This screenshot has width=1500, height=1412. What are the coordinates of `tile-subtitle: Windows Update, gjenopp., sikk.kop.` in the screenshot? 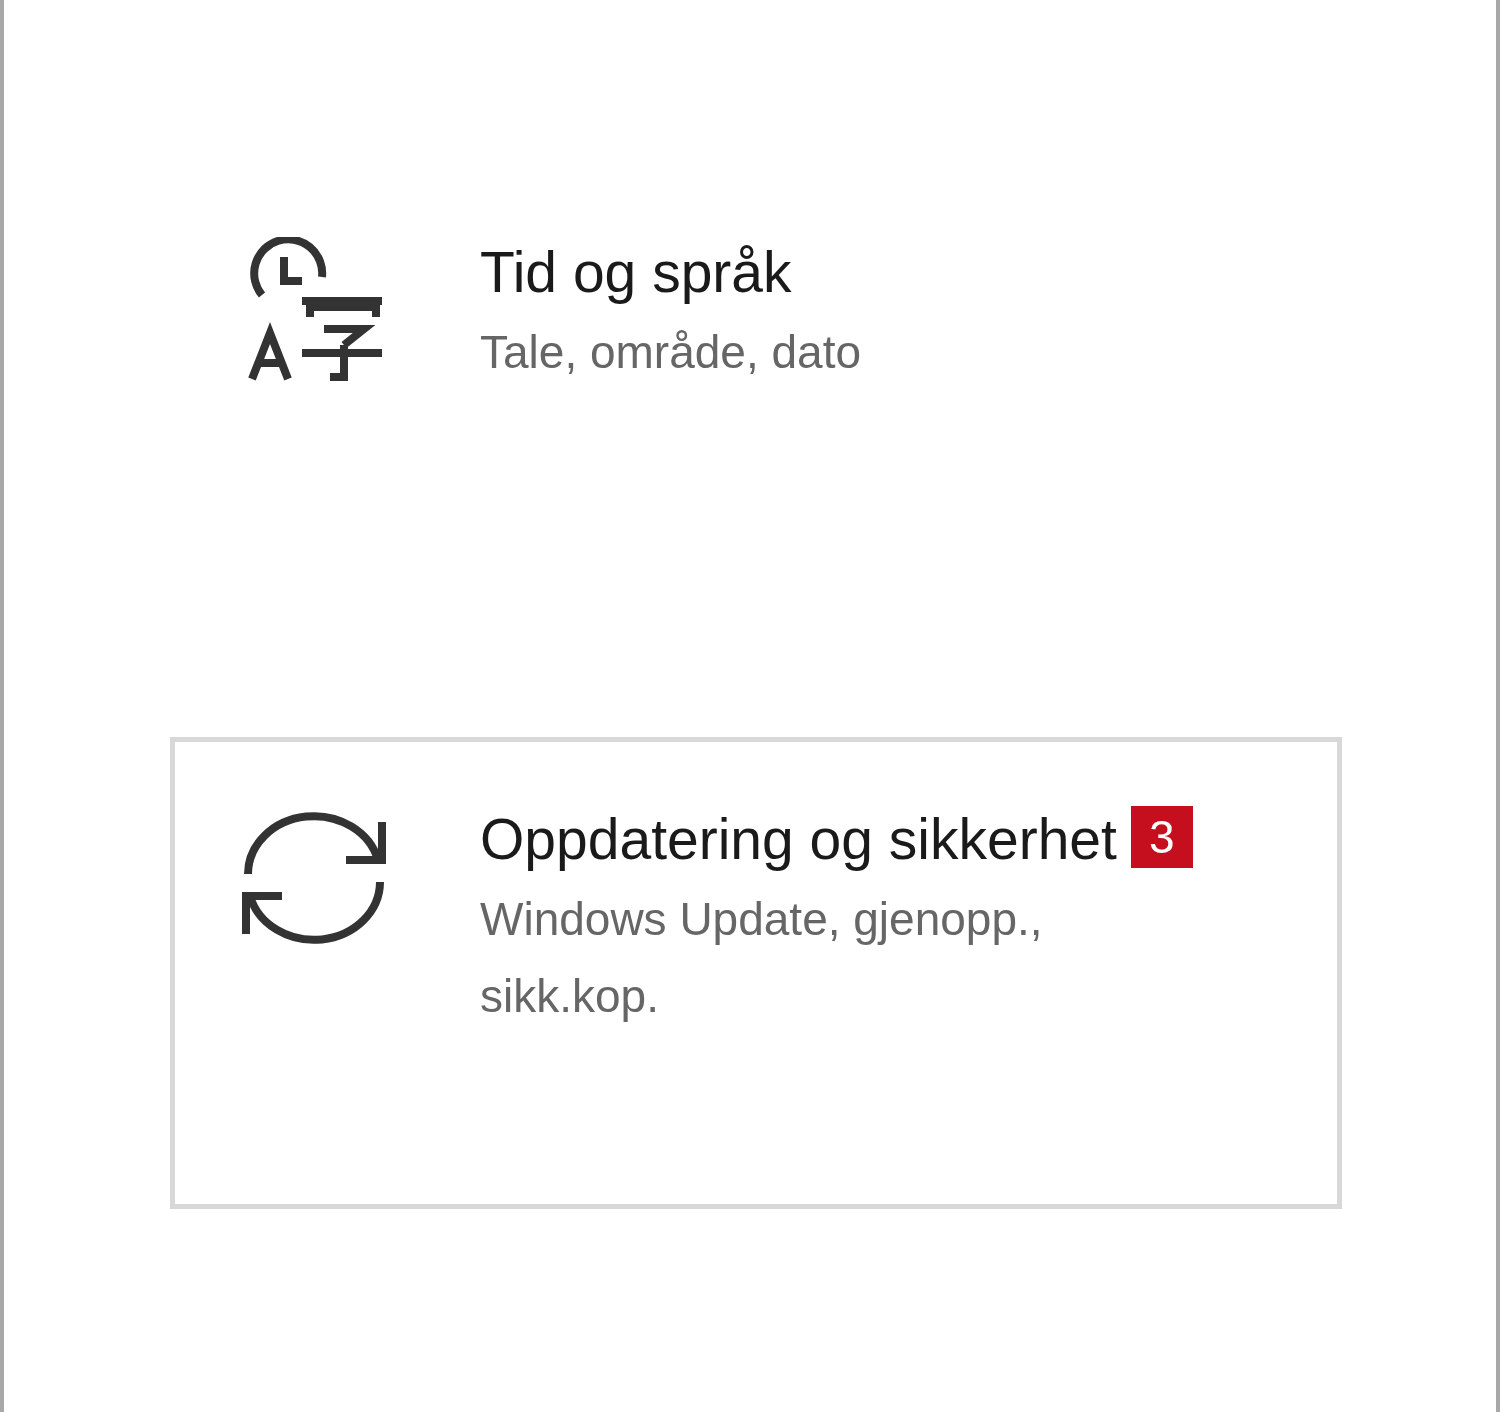 It's located at (762, 958).